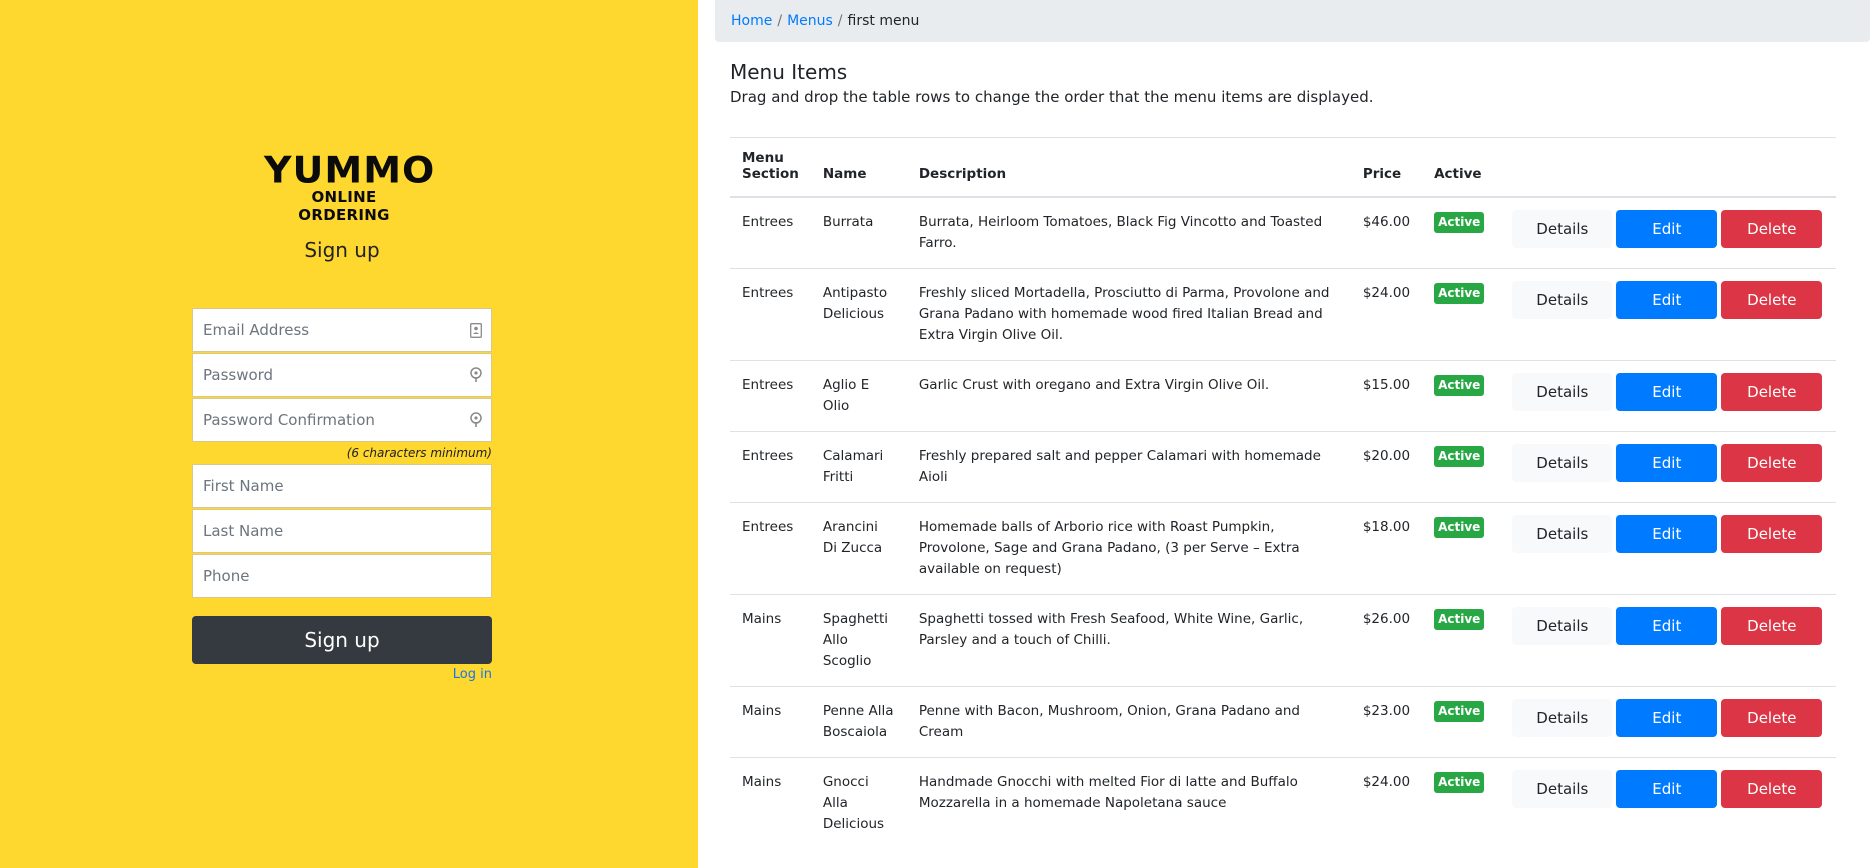  What do you see at coordinates (1386, 722) in the screenshot?
I see `cell-price: $23.00` at bounding box center [1386, 722].